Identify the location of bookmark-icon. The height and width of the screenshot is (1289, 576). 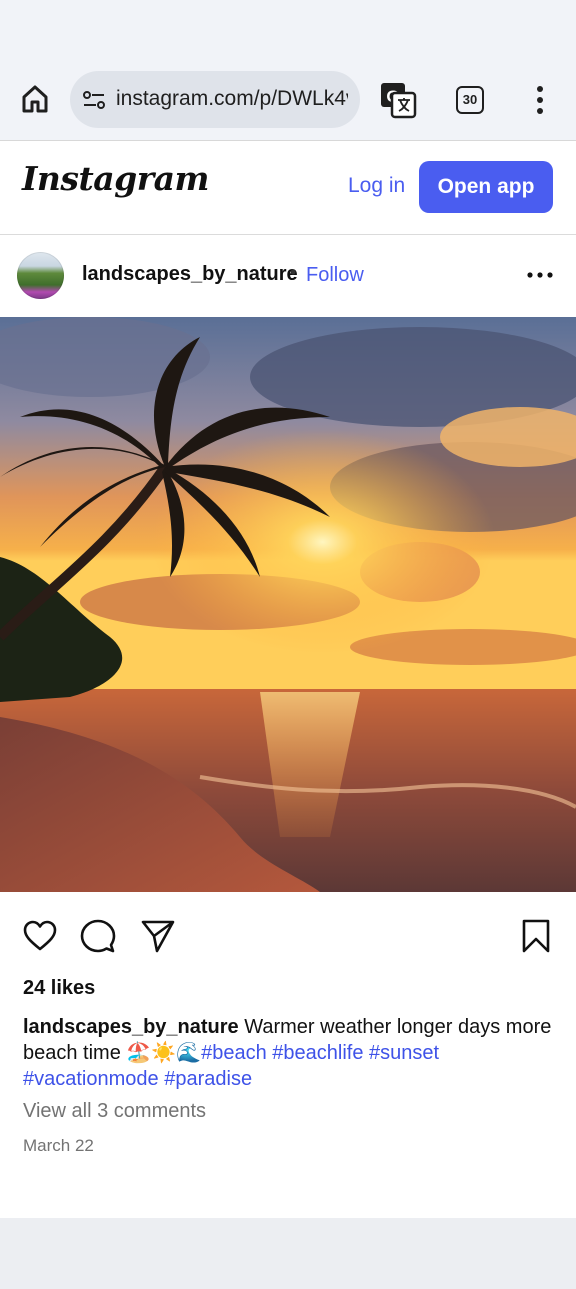
(536, 936).